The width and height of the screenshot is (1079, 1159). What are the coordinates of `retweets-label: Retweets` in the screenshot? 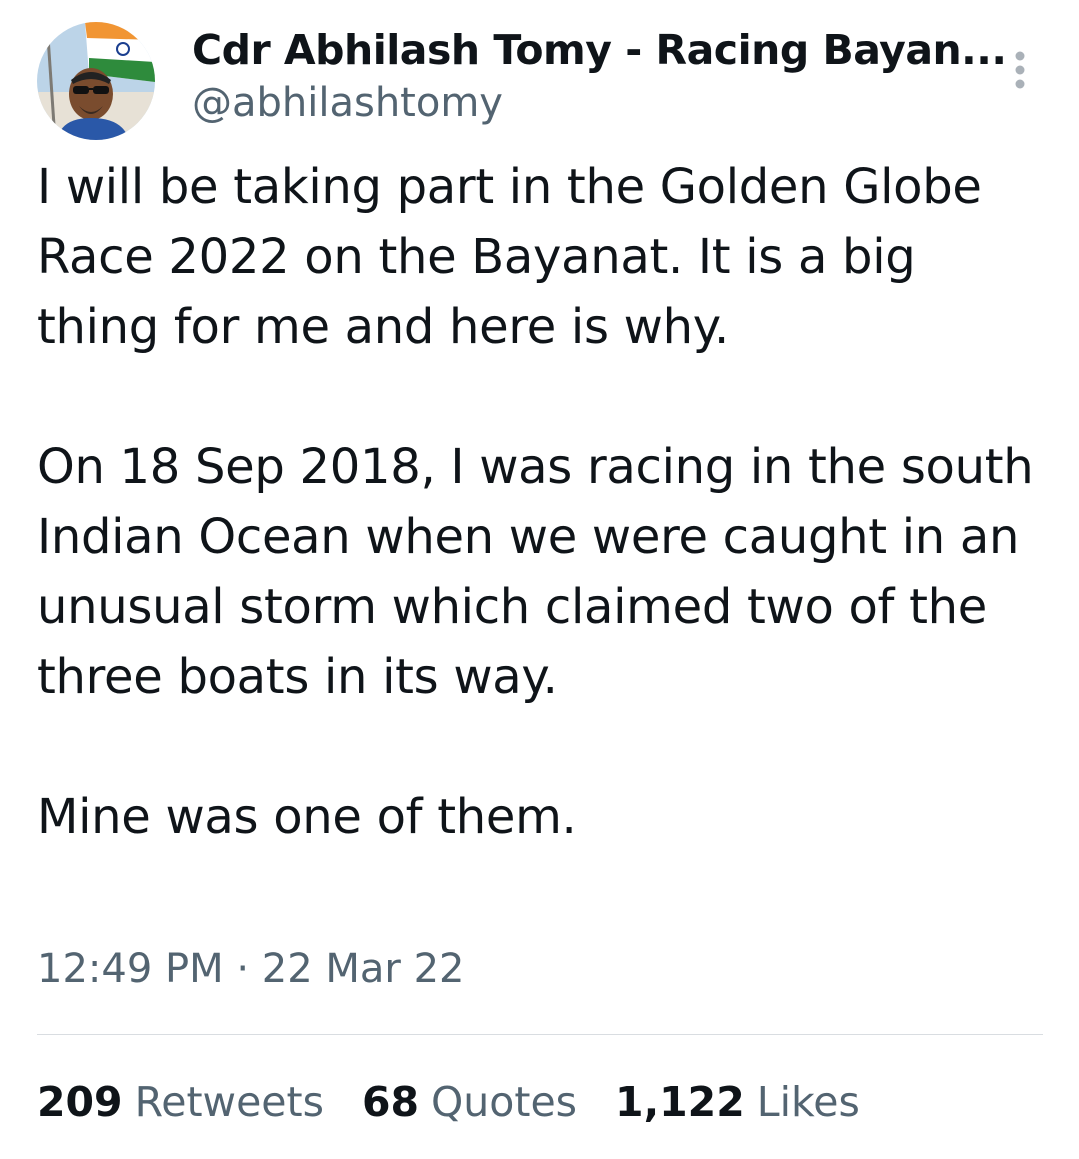 It's located at (229, 1102).